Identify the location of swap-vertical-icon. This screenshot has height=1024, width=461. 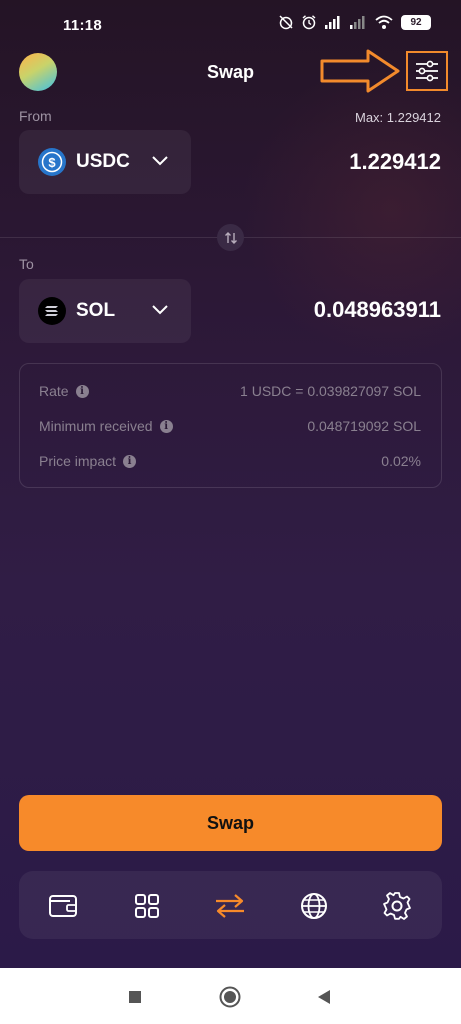
(230, 237).